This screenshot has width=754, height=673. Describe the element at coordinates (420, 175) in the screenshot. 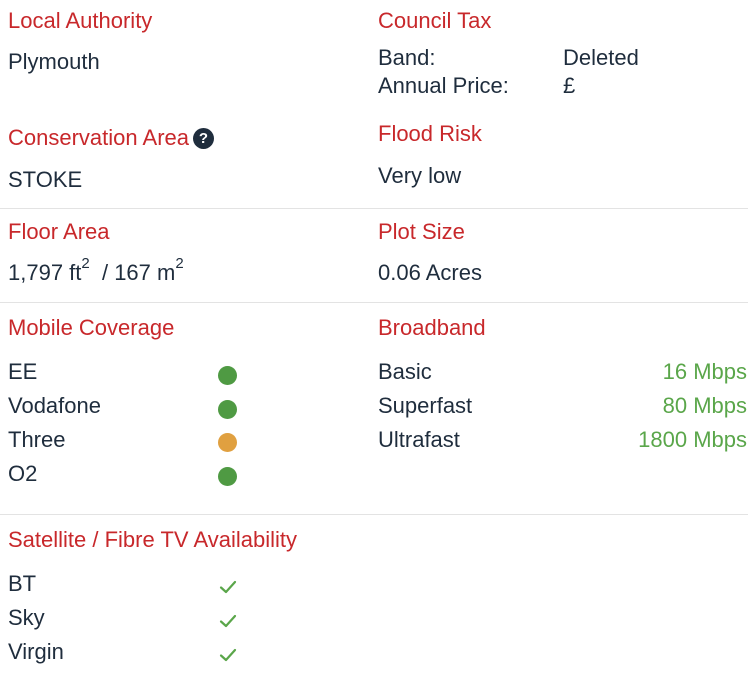

I see `flood-risk-value: Very low` at that location.